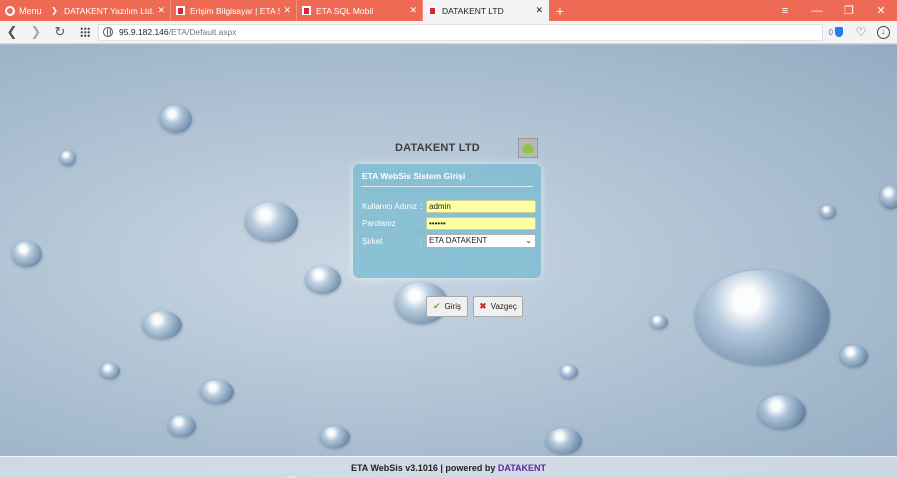 The width and height of the screenshot is (897, 478). I want to click on tab-datakent-ltd: DATAKENT LTD ✕, so click(486, 10).